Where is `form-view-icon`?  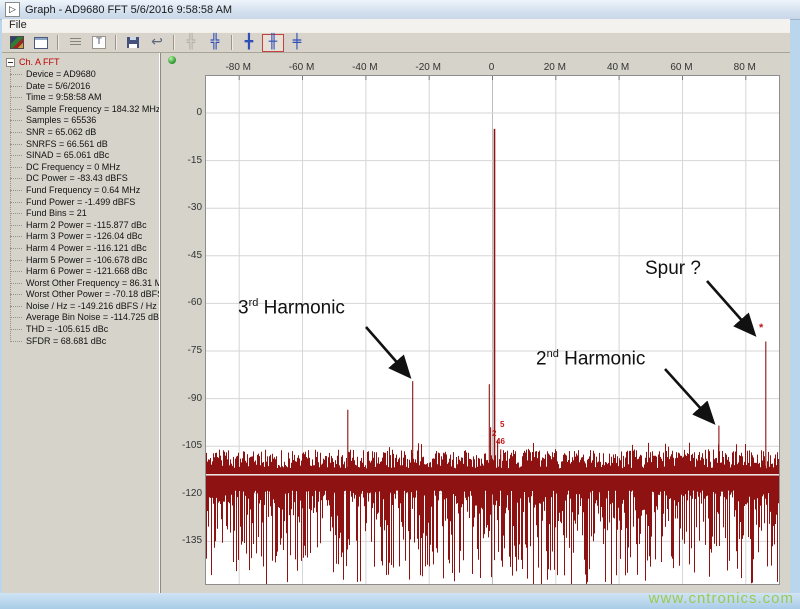
form-view-icon is located at coordinates (41, 42).